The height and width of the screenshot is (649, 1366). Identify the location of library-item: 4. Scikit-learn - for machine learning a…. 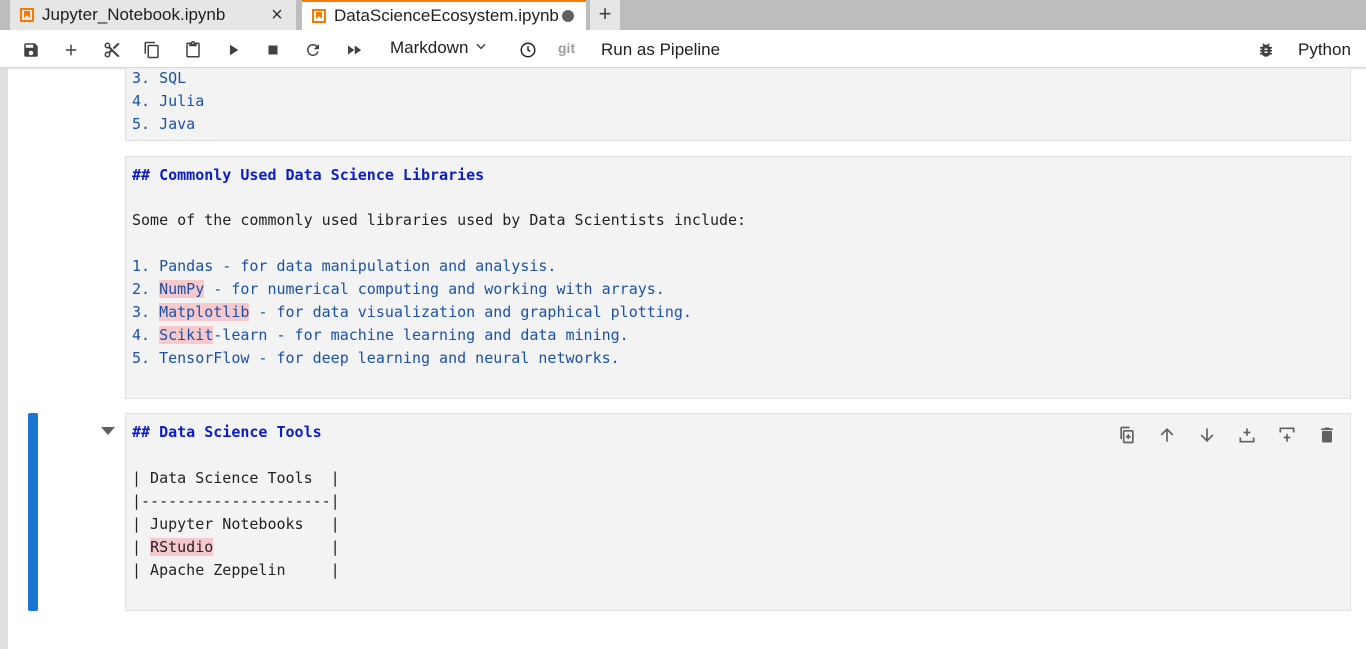
(380, 335).